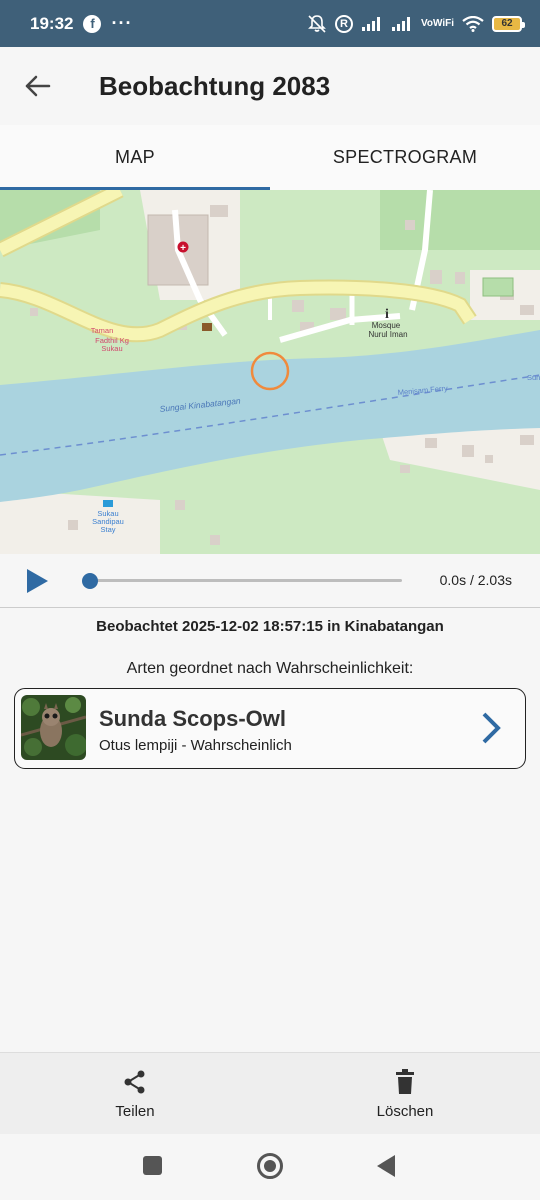 This screenshot has width=540, height=1200. I want to click on svg-text: i, so click(387, 314).